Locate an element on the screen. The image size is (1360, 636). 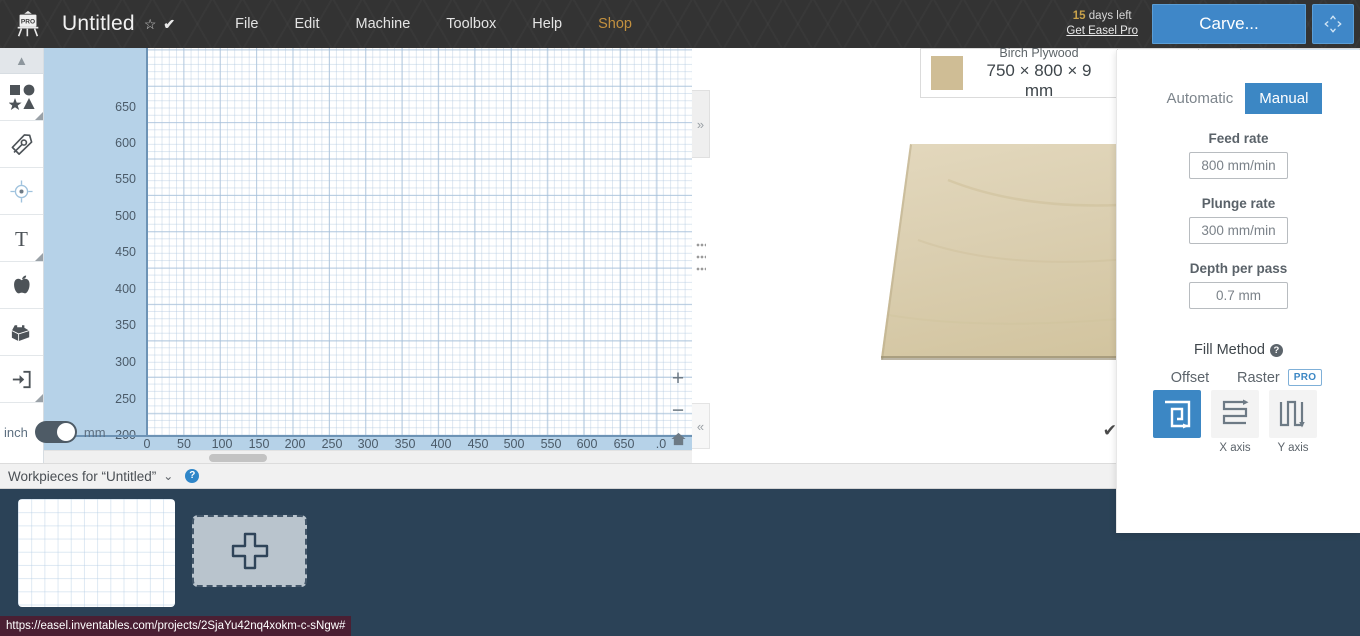
fill-offset-button is located at coordinates (1177, 414).